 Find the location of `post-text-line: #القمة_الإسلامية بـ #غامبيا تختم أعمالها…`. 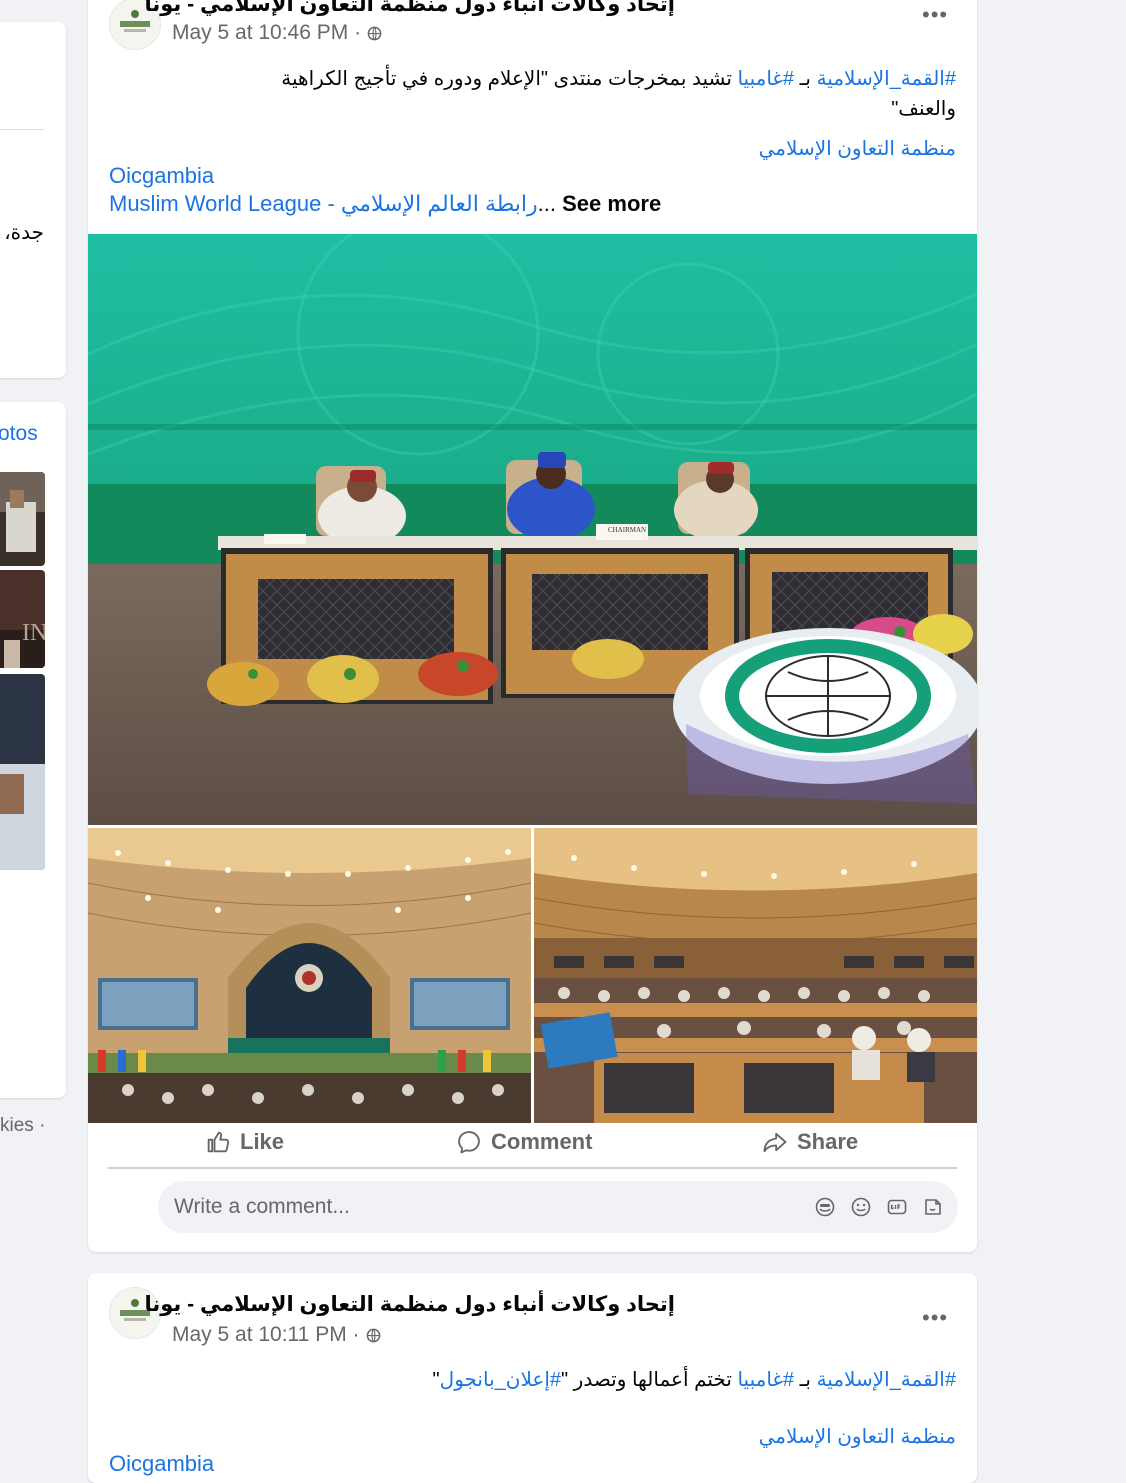

post-text-line: #القمة_الإسلامية بـ #غامبيا تختم أعمالها… is located at coordinates (694, 1379).